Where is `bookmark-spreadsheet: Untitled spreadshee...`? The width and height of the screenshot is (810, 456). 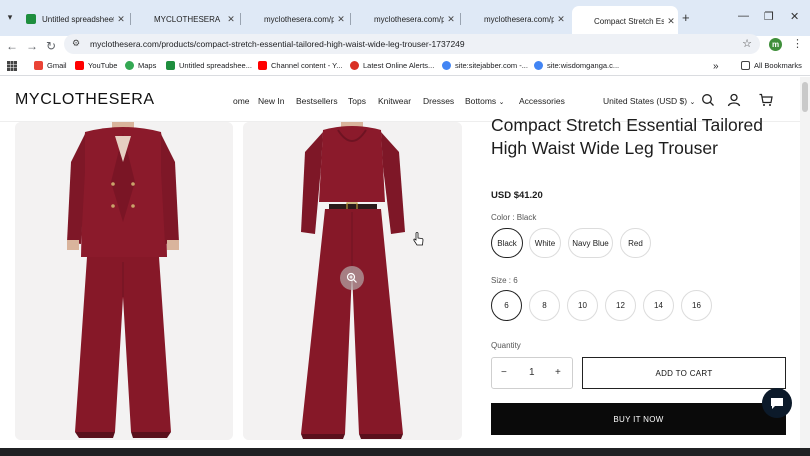 bookmark-spreadsheet: Untitled spreadshee... is located at coordinates (209, 65).